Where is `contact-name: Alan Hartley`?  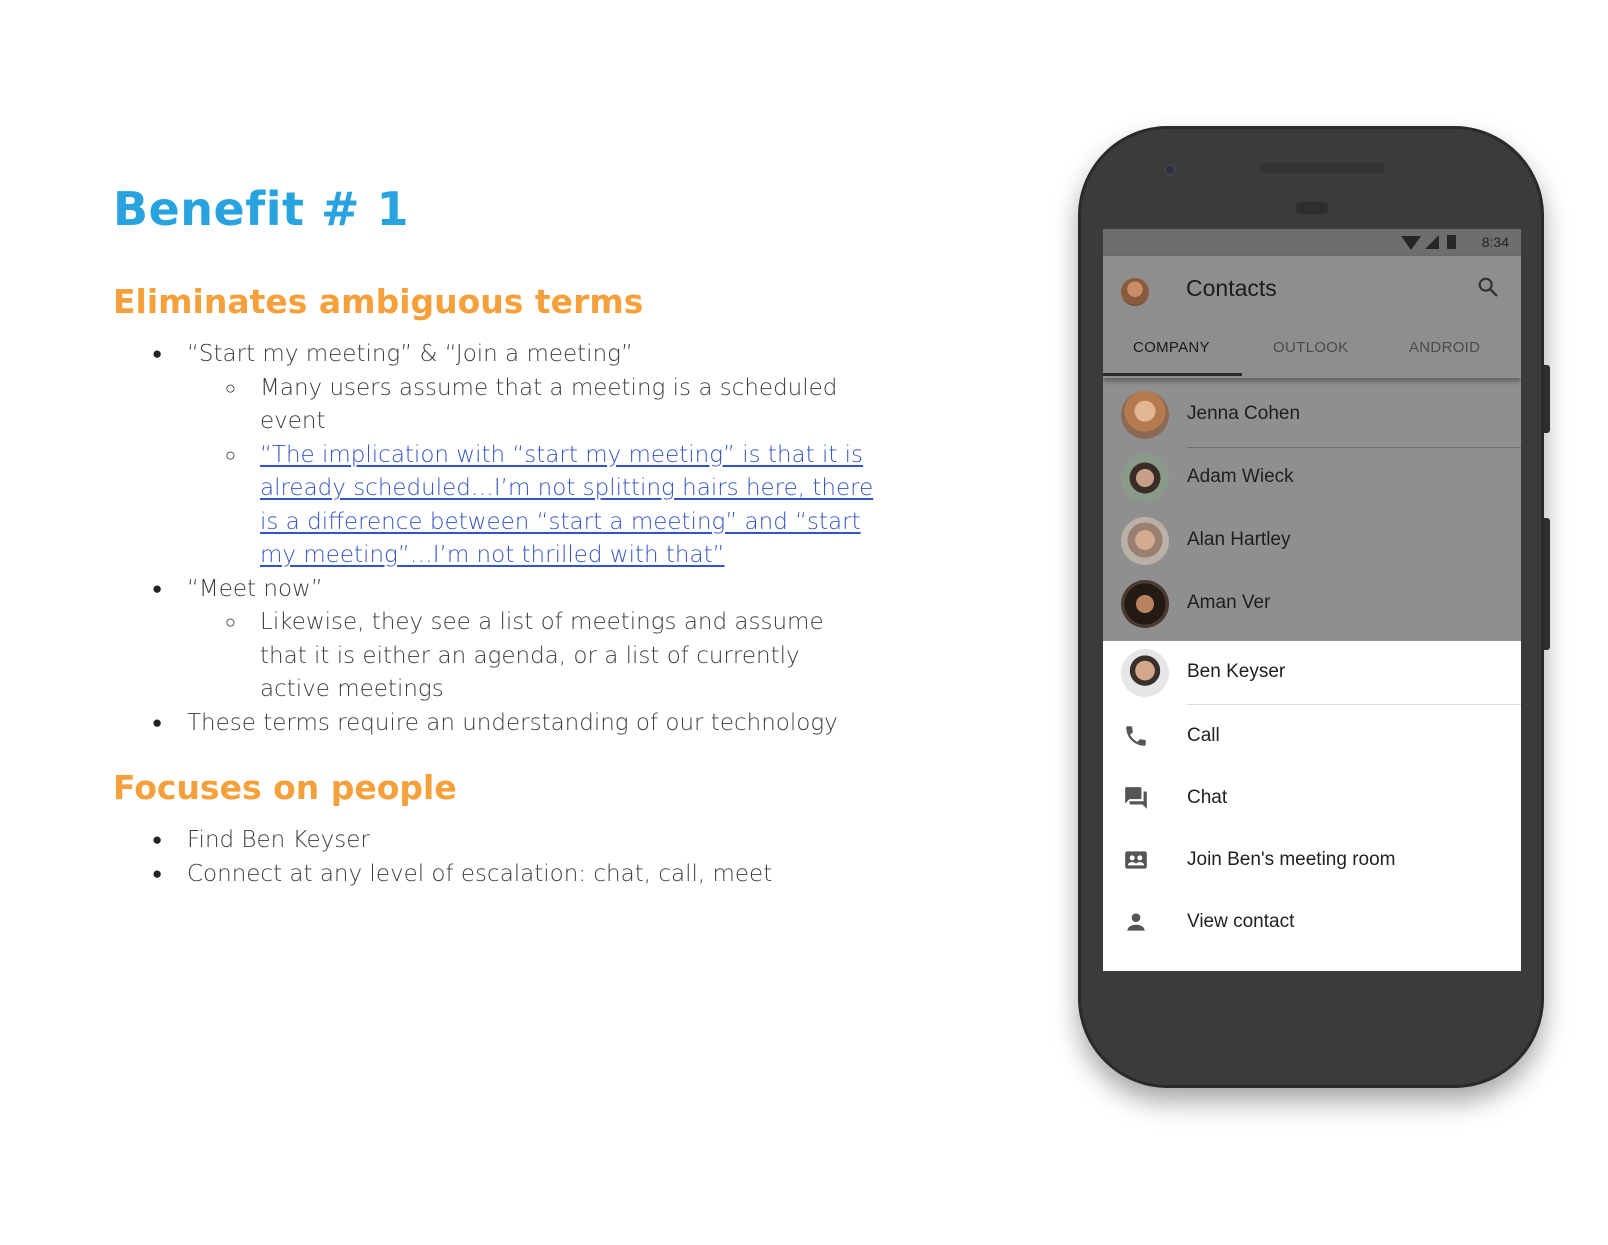 contact-name: Alan Hartley is located at coordinates (1239, 539).